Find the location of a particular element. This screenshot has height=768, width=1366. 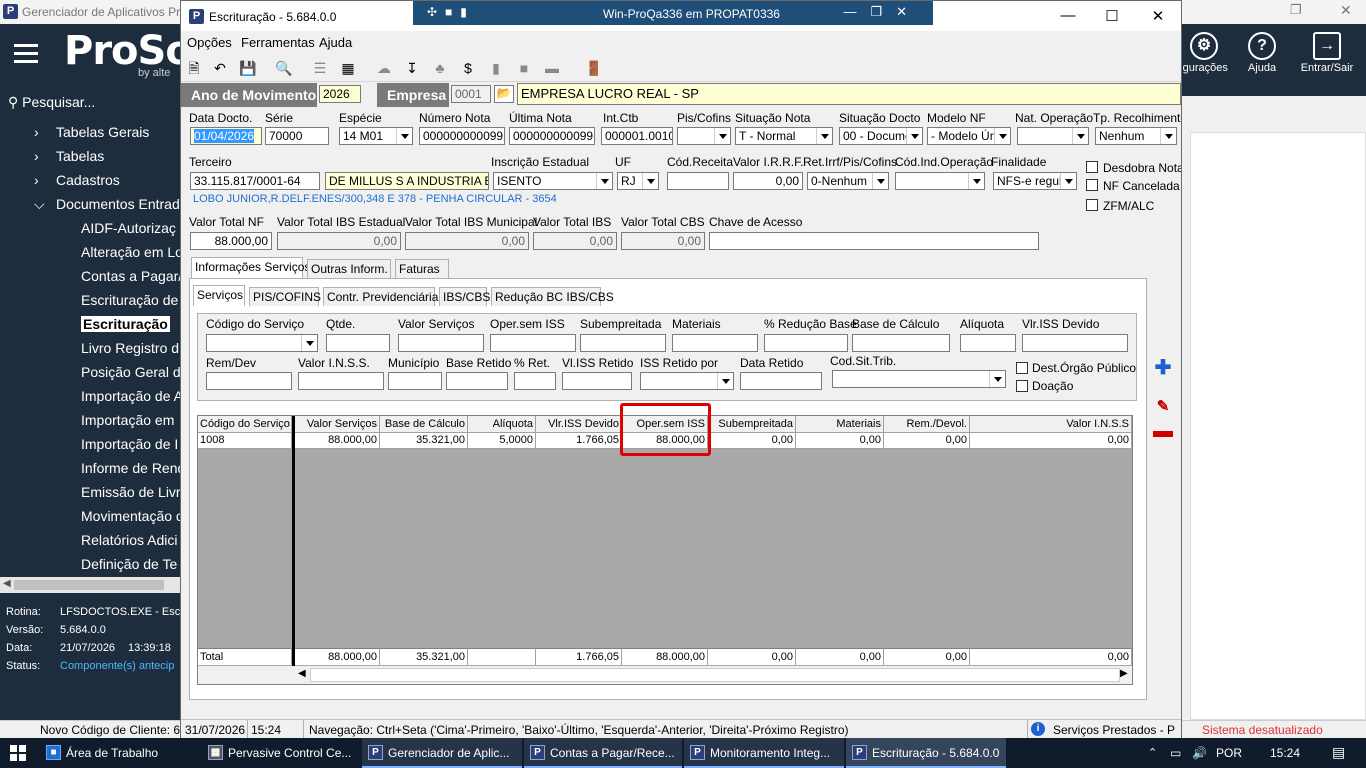

situacao-docto-select: 00 - Documen is located at coordinates (881, 136).